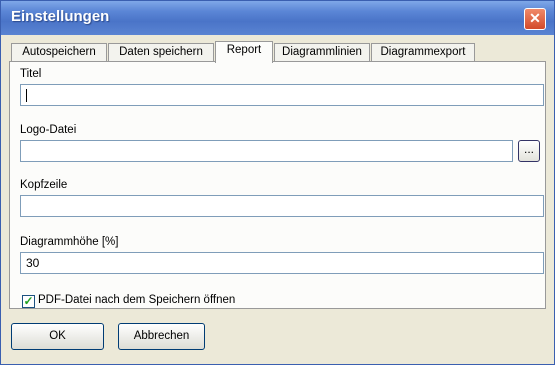 This screenshot has width=555, height=365. I want to click on title-bar: Einstellungen ✕, so click(277, 18).